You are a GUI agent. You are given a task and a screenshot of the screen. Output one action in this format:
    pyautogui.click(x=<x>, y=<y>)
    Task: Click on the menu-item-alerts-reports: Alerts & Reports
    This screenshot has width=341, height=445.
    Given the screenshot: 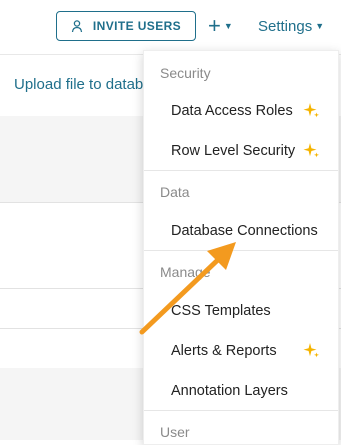 What is the action you would take?
    pyautogui.click(x=241, y=351)
    